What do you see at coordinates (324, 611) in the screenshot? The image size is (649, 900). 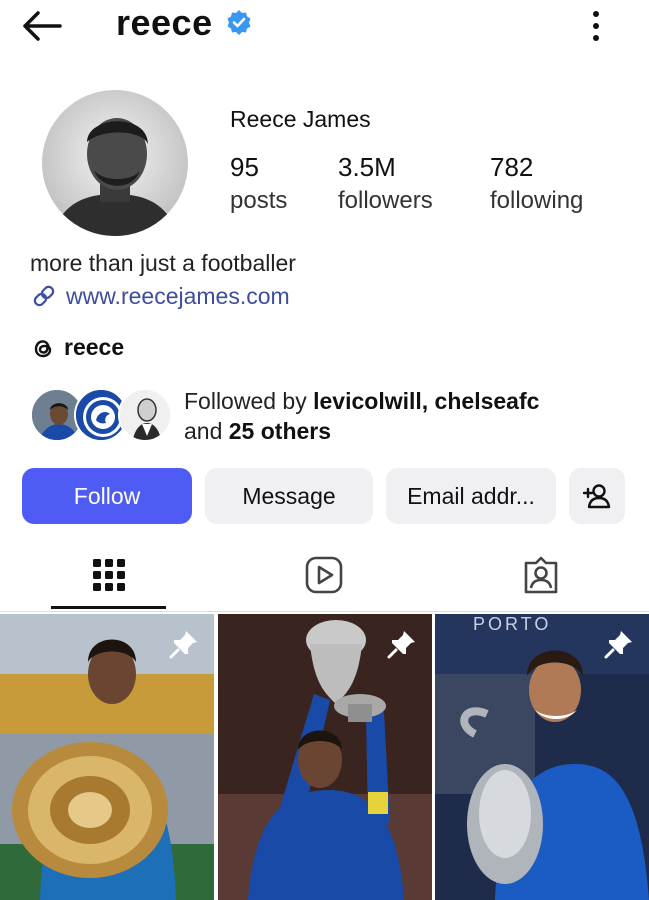 I see `tab-divider` at bounding box center [324, 611].